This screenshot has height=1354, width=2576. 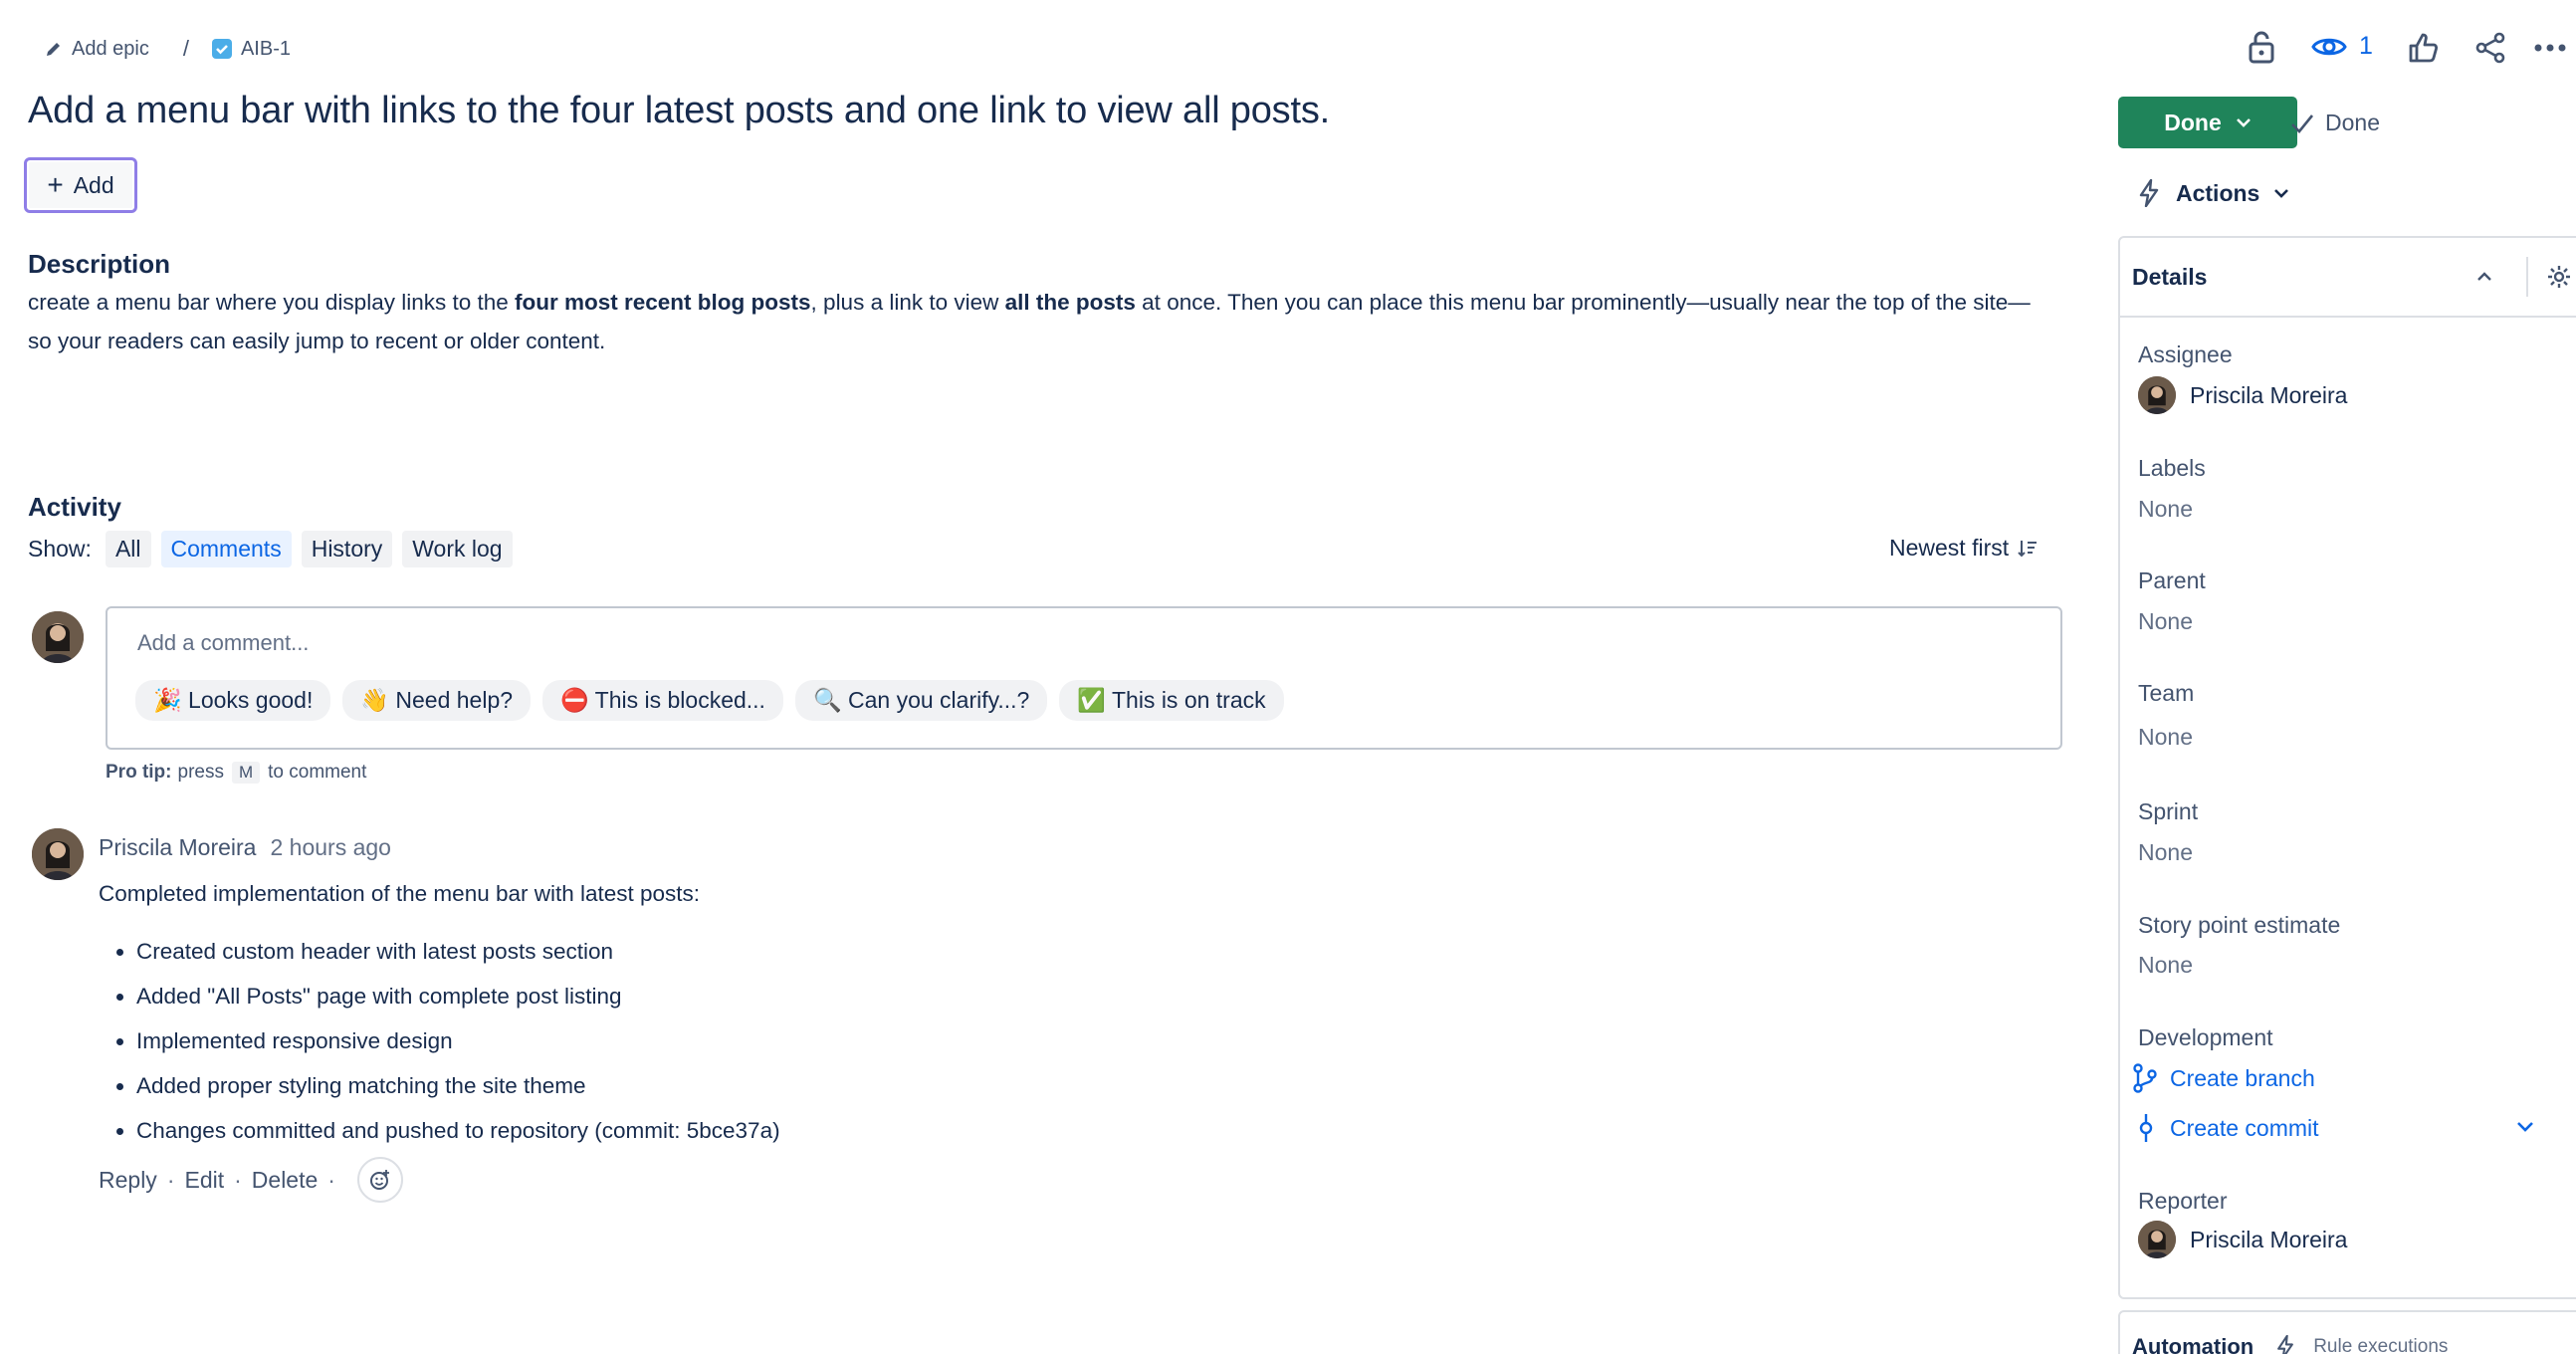 I want to click on filter-comments: Comments, so click(x=226, y=549).